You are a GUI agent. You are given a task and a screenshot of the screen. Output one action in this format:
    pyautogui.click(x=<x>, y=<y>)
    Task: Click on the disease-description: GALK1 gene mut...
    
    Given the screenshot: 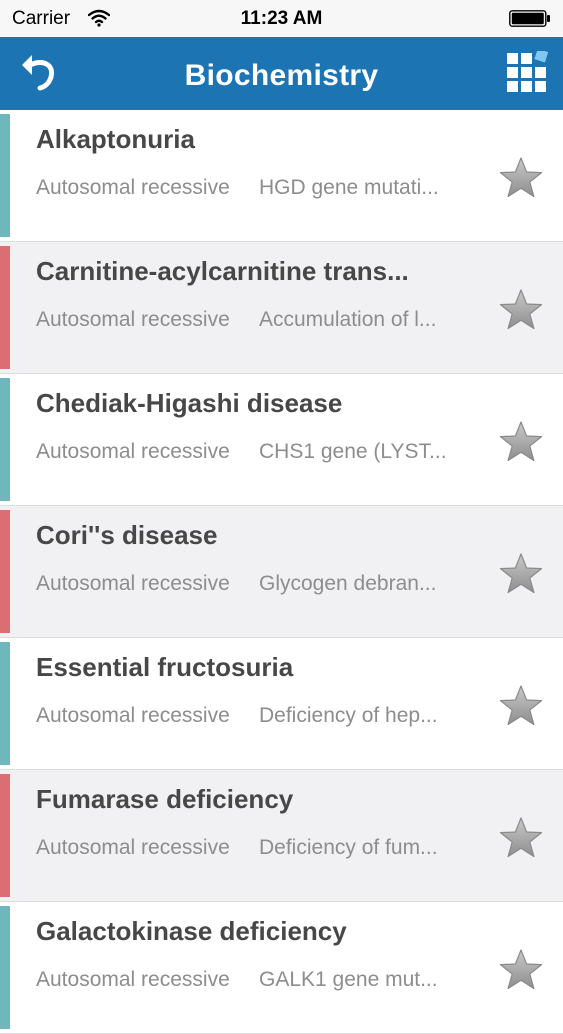 What is the action you would take?
    pyautogui.click(x=348, y=979)
    